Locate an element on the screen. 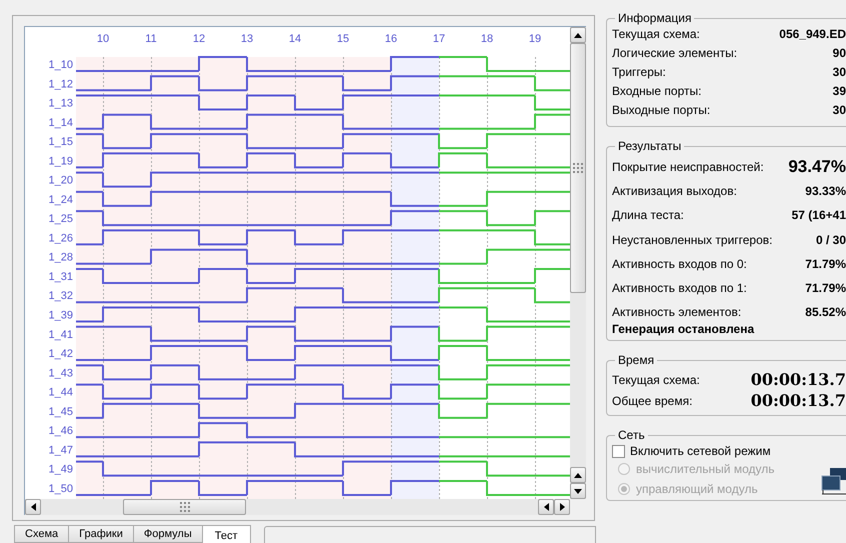 The image size is (846, 543). field-label: Активность элементов: is located at coordinates (677, 312).